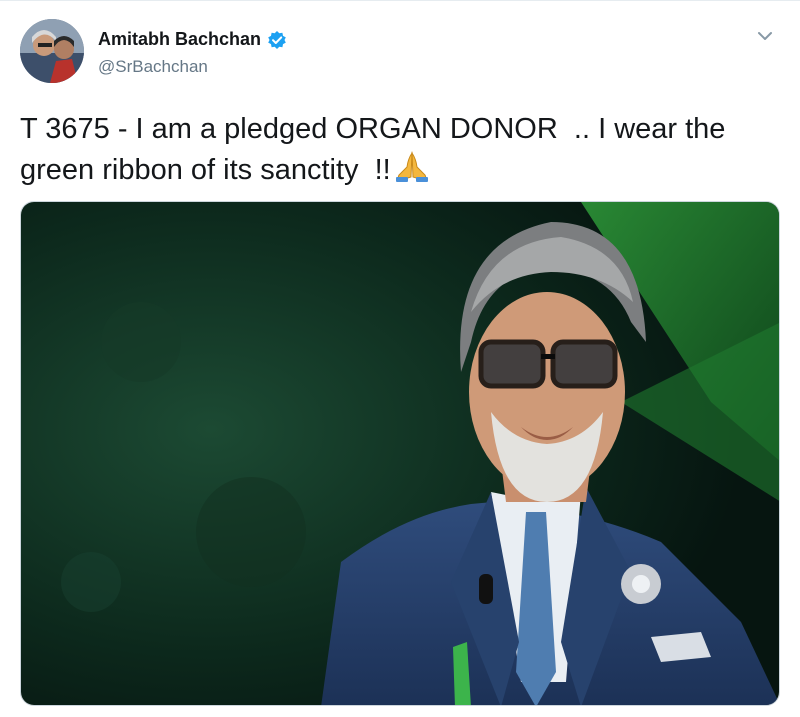 The height and width of the screenshot is (717, 800). I want to click on tweet-text-line-2: green ribbon of its sanctity !!, so click(205, 170).